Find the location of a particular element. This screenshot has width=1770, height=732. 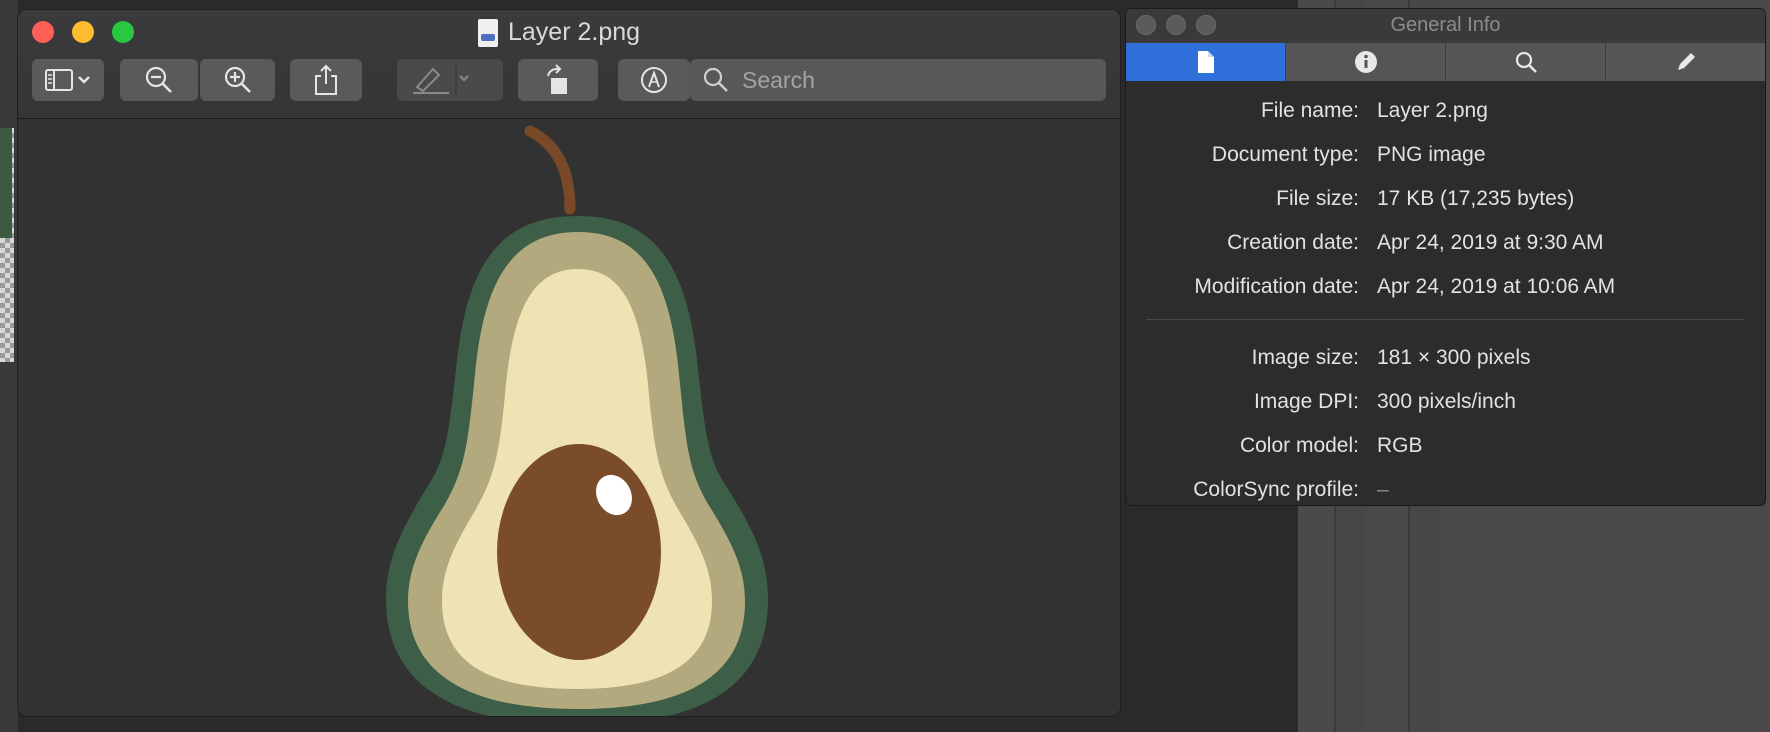

sidebar-icon is located at coordinates (67, 80).